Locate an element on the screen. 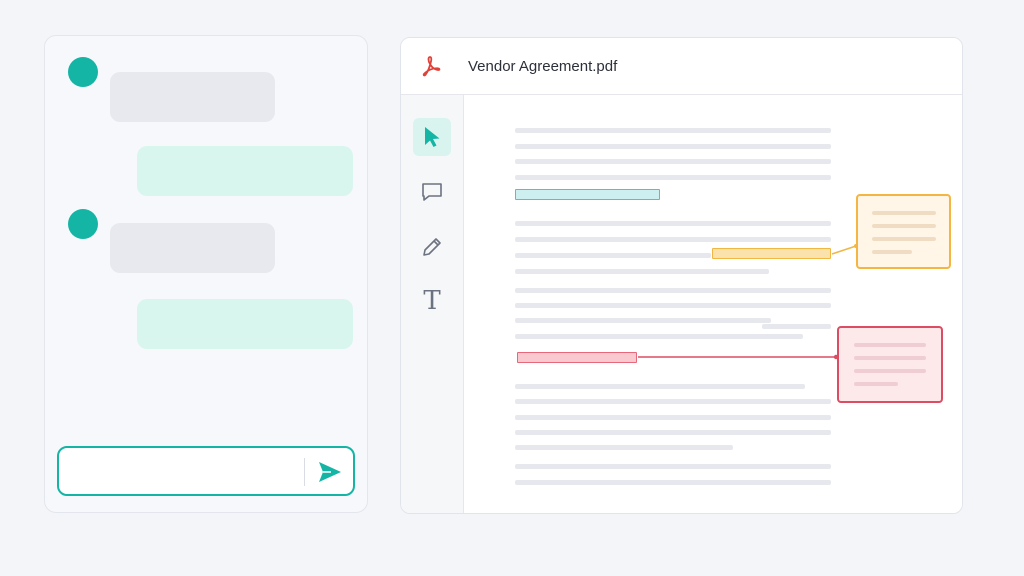 This screenshot has width=1024, height=576. tool-text: T is located at coordinates (432, 301).